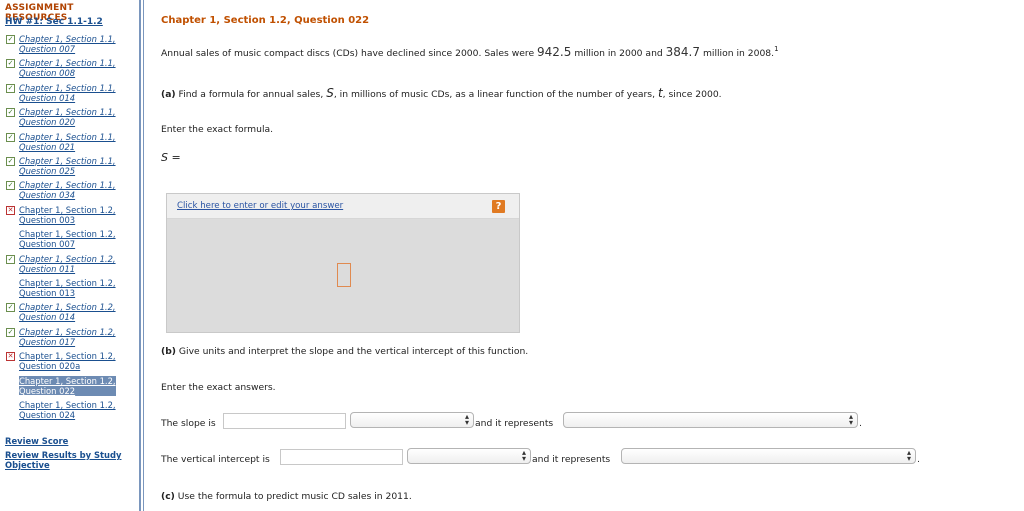  I want to click on slope-input, so click(284, 421).